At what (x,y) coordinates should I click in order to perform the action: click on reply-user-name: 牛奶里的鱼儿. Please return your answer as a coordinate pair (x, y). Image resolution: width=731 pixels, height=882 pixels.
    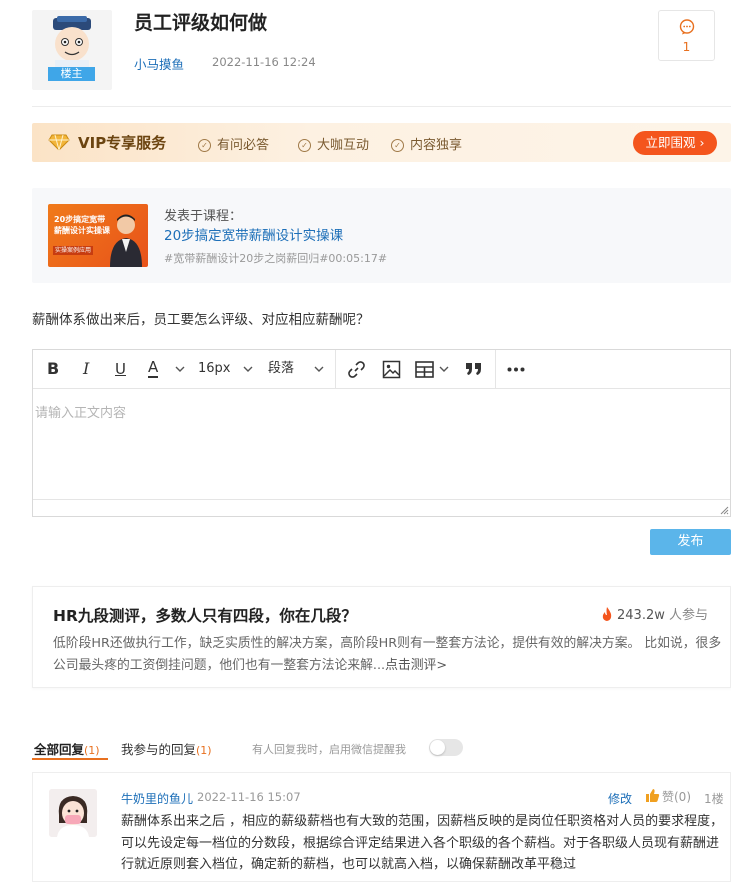
    Looking at the image, I should click on (157, 798).